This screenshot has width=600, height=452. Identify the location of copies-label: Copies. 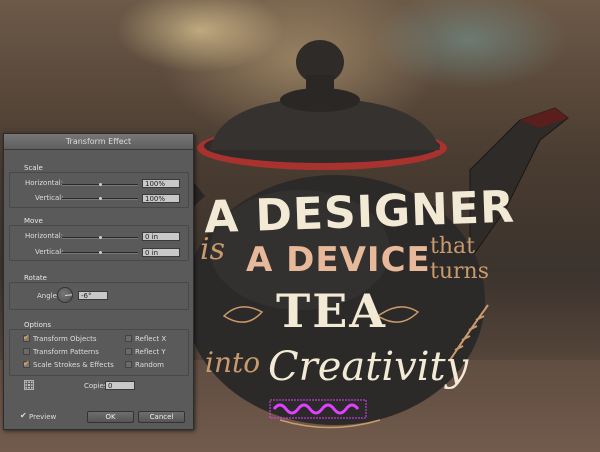
(96, 386).